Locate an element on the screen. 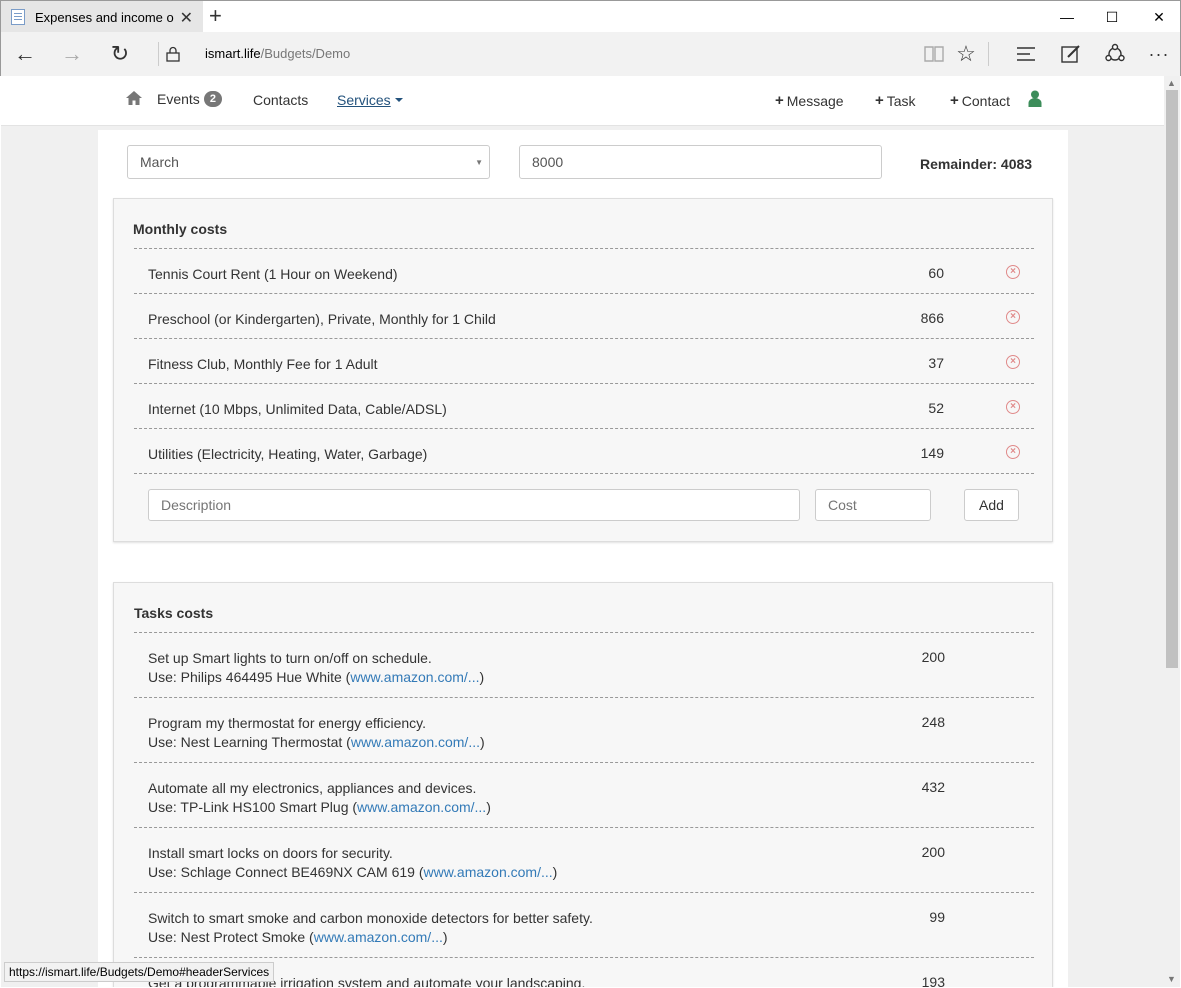  reading-view-icon is located at coordinates (934, 54).